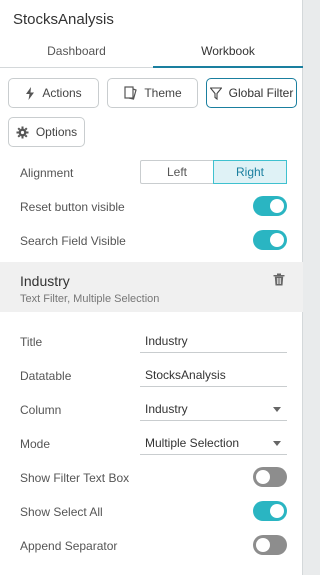 The height and width of the screenshot is (575, 320). I want to click on tab-bar: Dashboard Workbook, so click(151, 53).